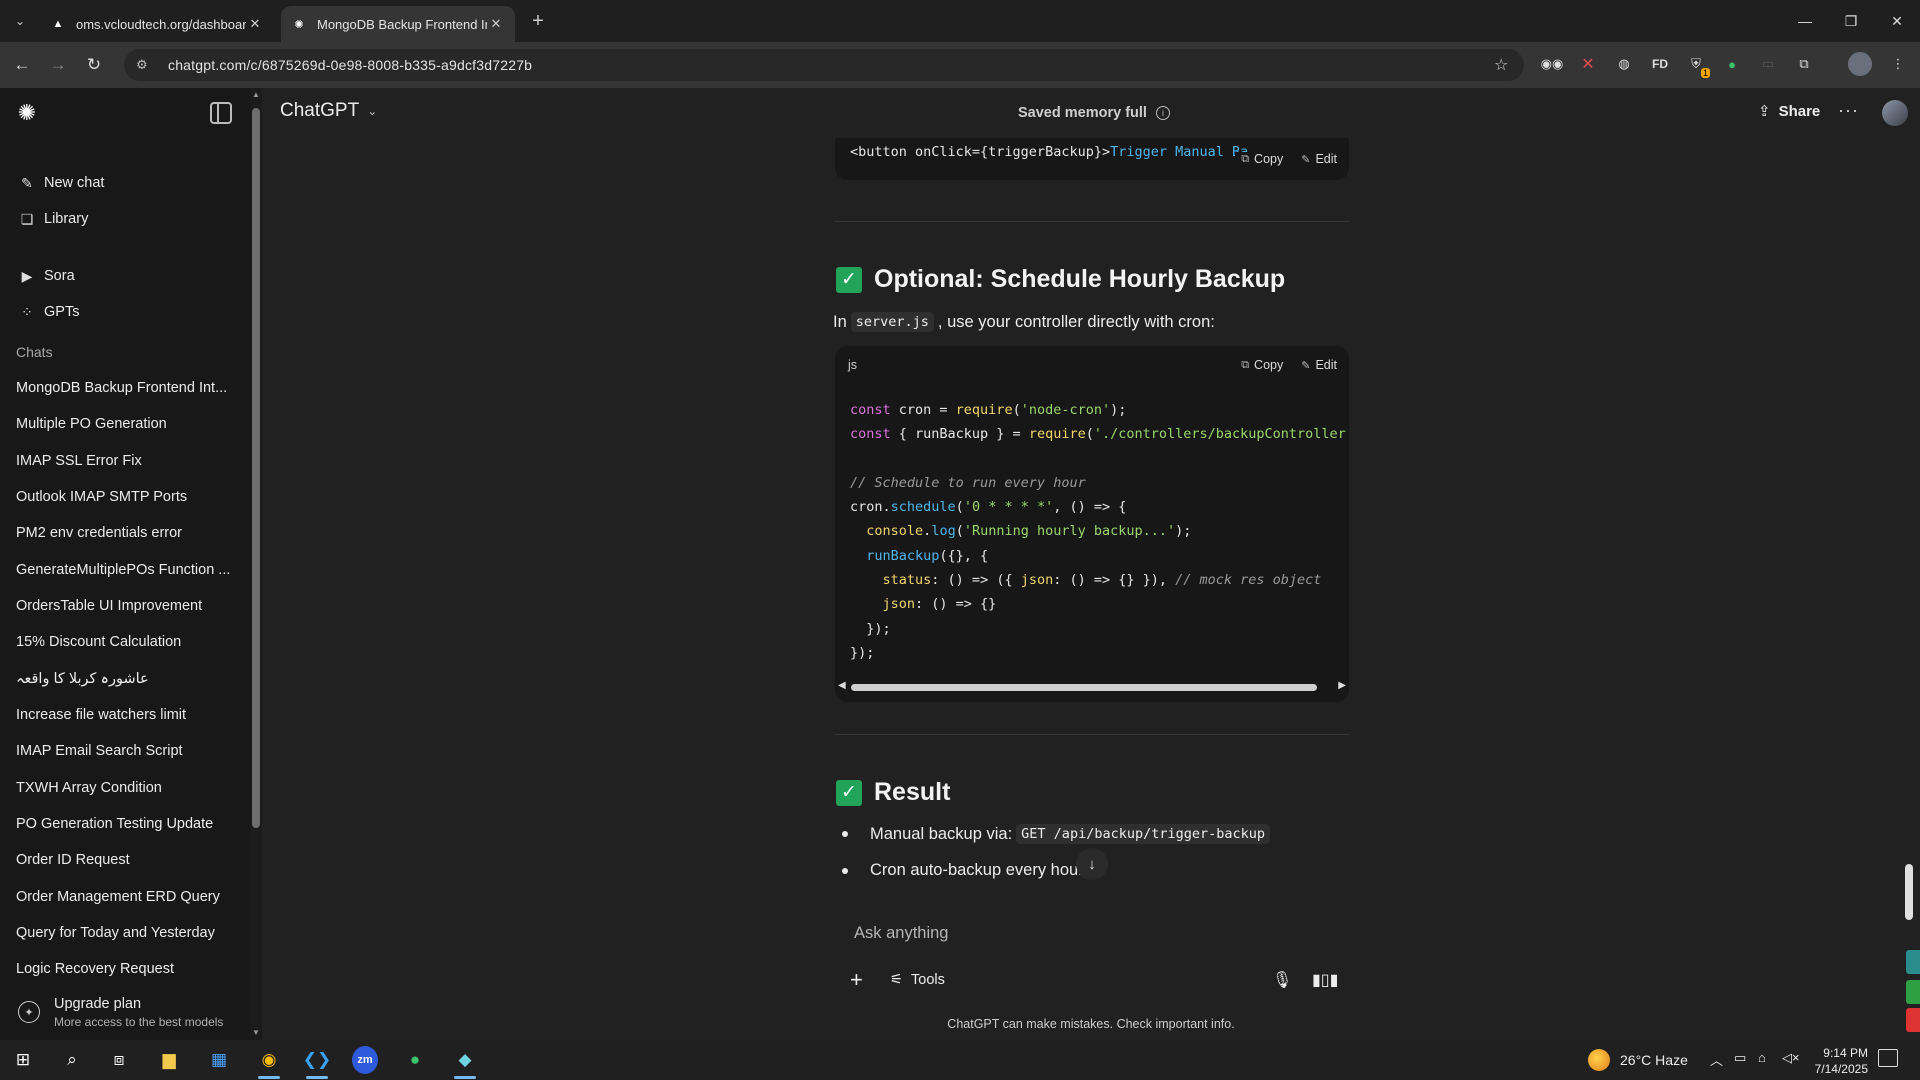 This screenshot has width=1920, height=1080. What do you see at coordinates (256, 94) in the screenshot?
I see `scroll-up-arrow-icon: ▲` at bounding box center [256, 94].